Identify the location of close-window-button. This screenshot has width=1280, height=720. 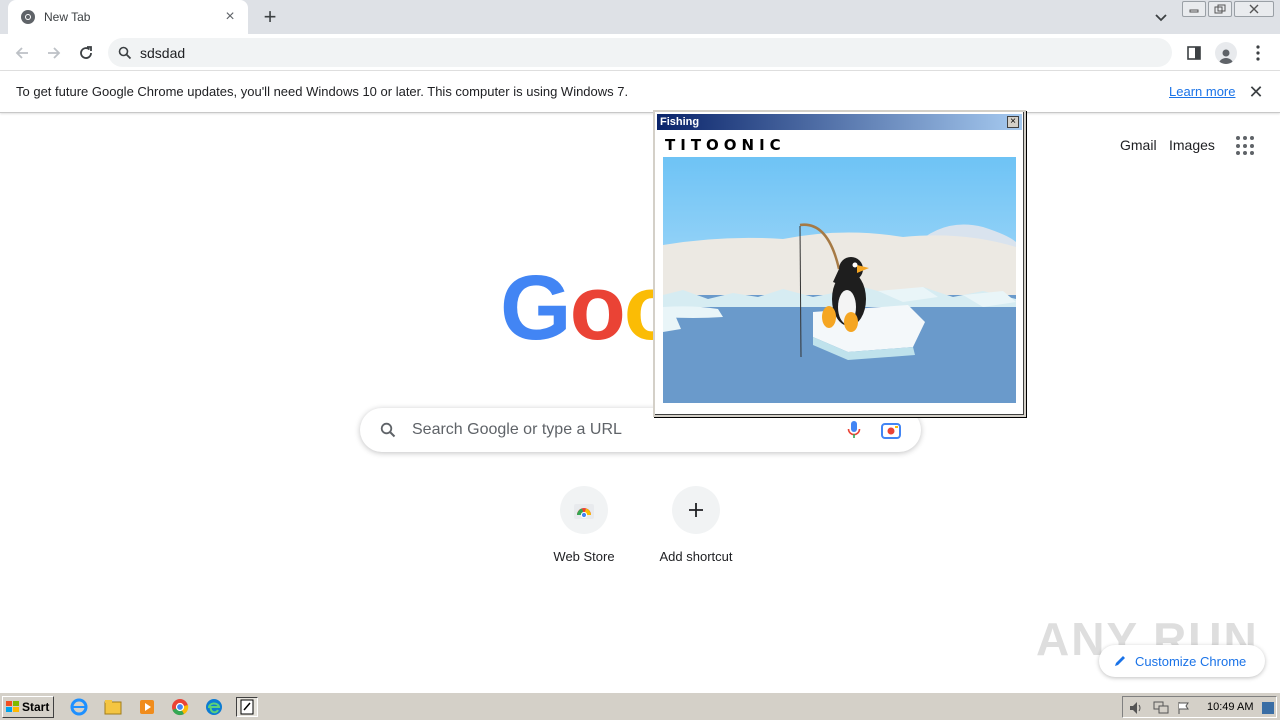
(1254, 9).